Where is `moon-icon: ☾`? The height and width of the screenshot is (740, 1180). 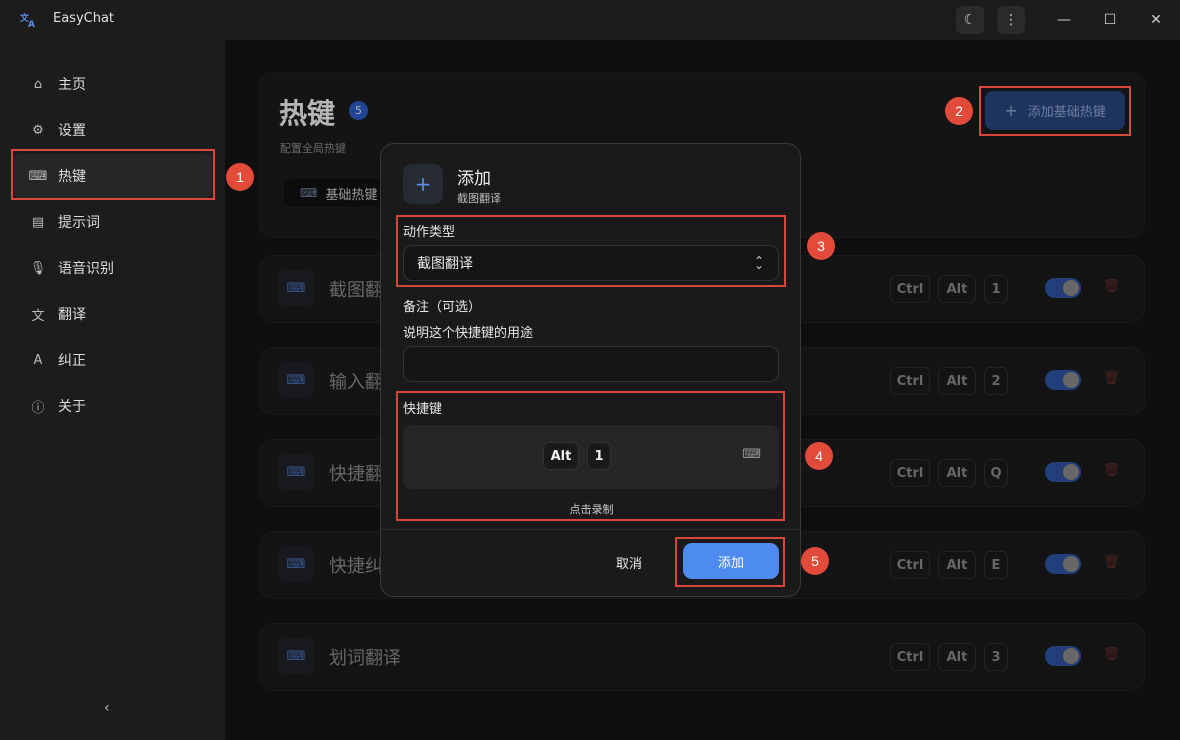 moon-icon: ☾ is located at coordinates (970, 20).